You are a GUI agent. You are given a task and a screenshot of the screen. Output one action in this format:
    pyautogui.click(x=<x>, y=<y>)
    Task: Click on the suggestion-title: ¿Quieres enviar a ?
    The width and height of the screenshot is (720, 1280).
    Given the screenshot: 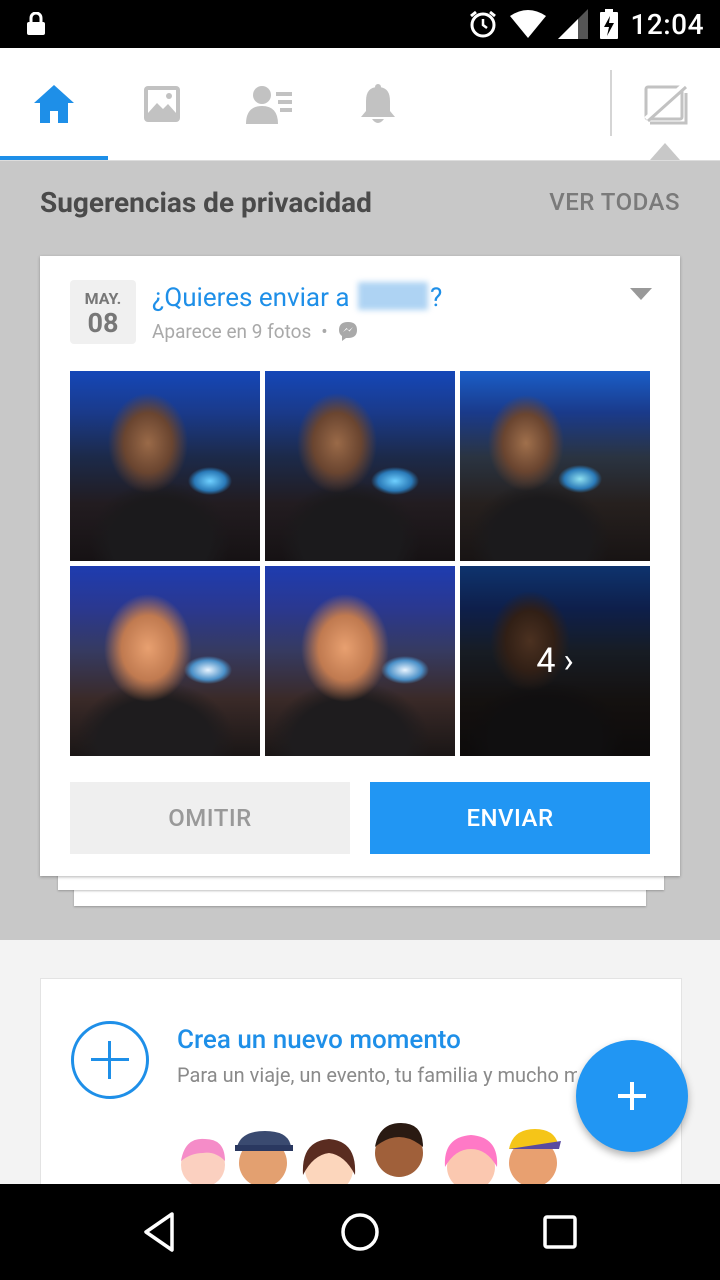 What is the action you would take?
    pyautogui.click(x=297, y=297)
    